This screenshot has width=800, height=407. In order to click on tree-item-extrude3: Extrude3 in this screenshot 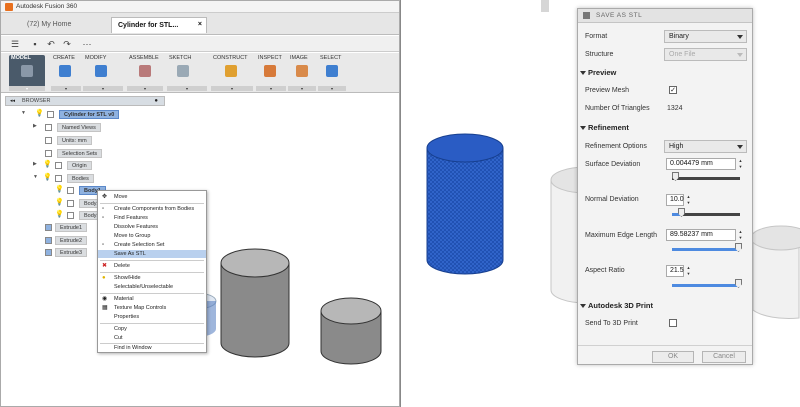, I will do `click(75, 252)`.